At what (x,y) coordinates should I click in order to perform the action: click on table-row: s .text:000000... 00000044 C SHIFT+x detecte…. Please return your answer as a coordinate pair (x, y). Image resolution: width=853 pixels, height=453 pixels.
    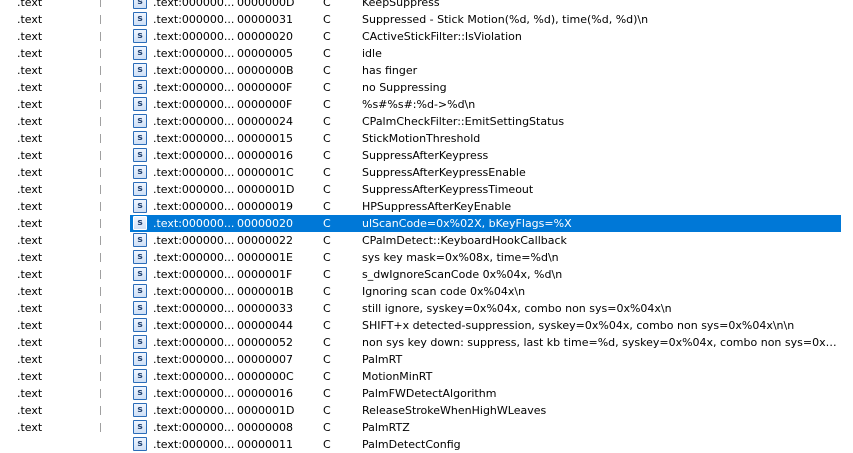
    Looking at the image, I should click on (485, 325).